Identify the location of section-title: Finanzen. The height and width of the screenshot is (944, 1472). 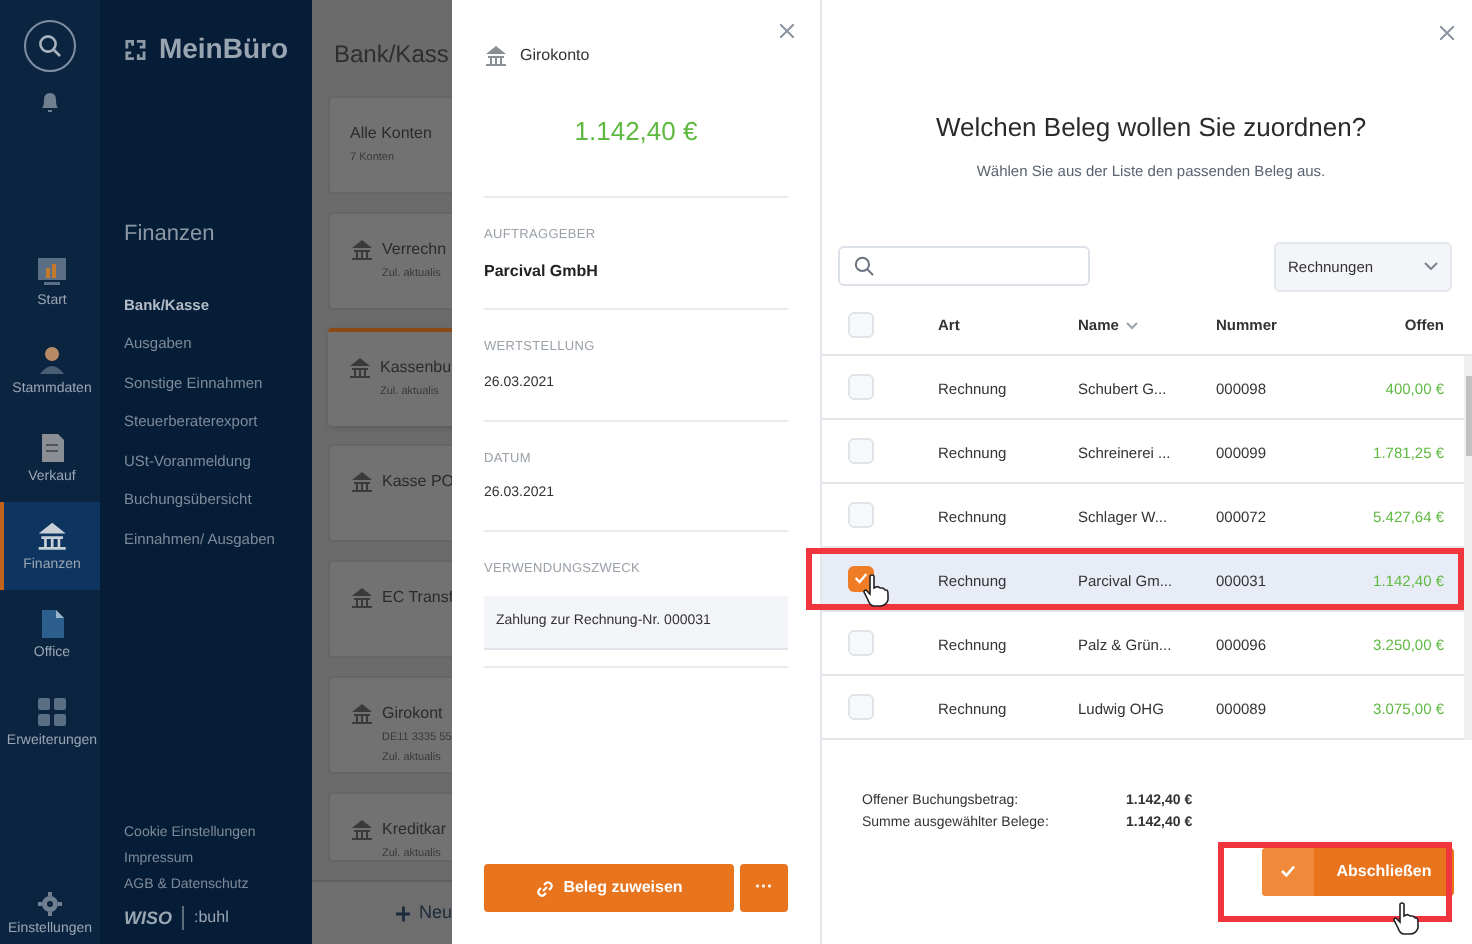
(170, 235).